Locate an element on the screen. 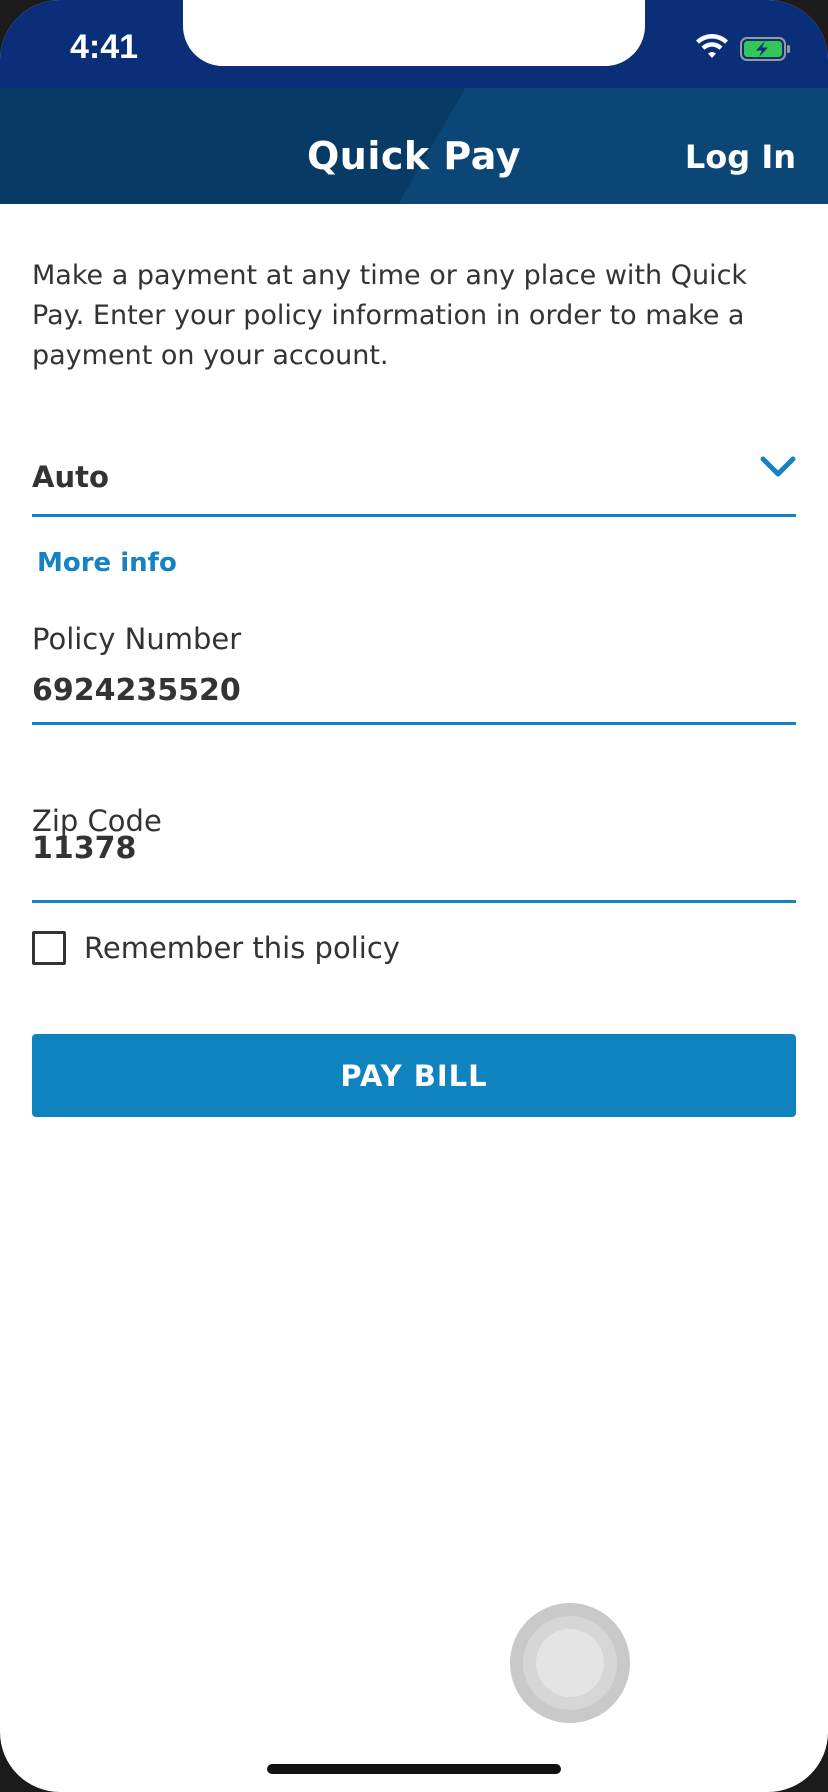 This screenshot has height=1792, width=828. policy-number-input is located at coordinates (414, 690).